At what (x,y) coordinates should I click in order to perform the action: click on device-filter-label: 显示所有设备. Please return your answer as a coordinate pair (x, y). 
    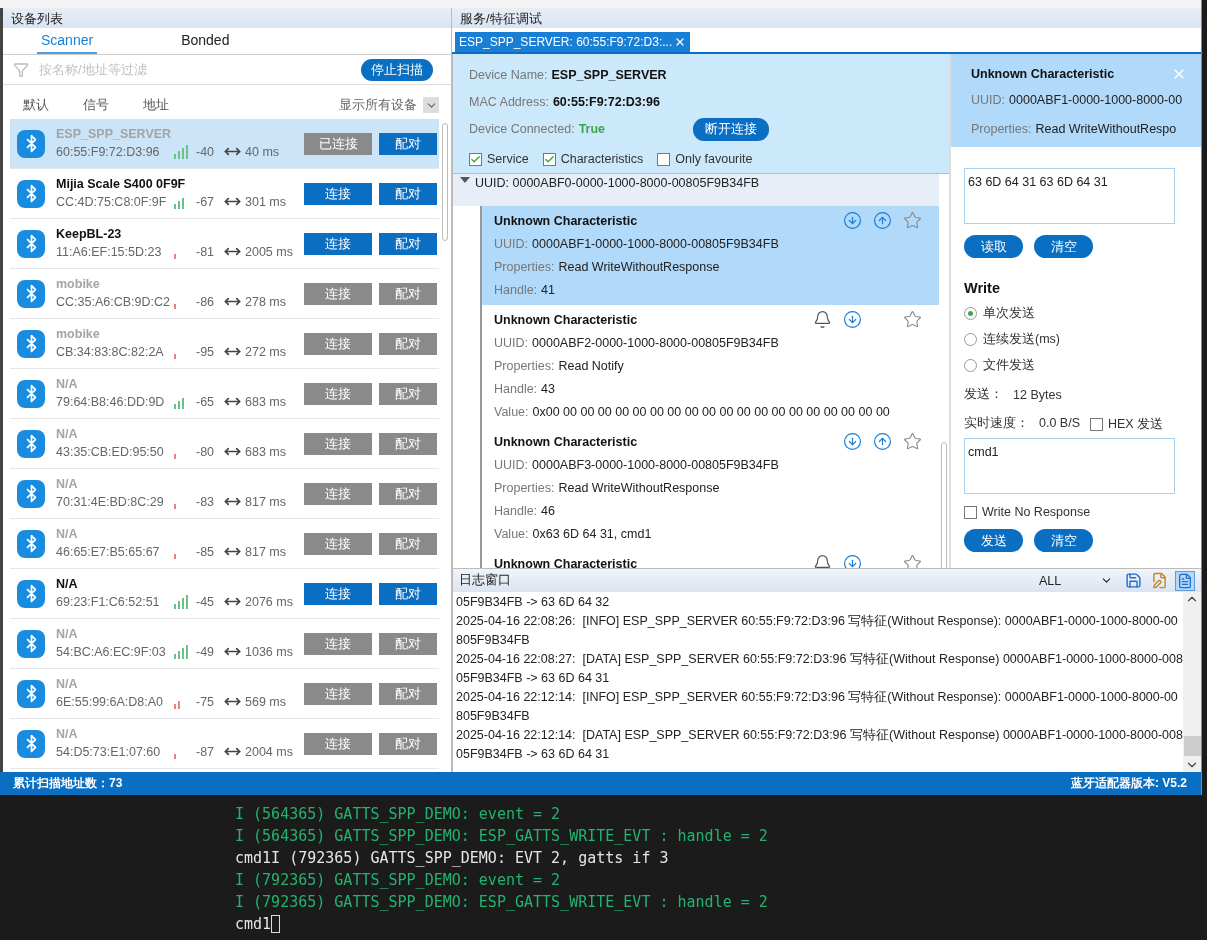
    Looking at the image, I should click on (378, 105).